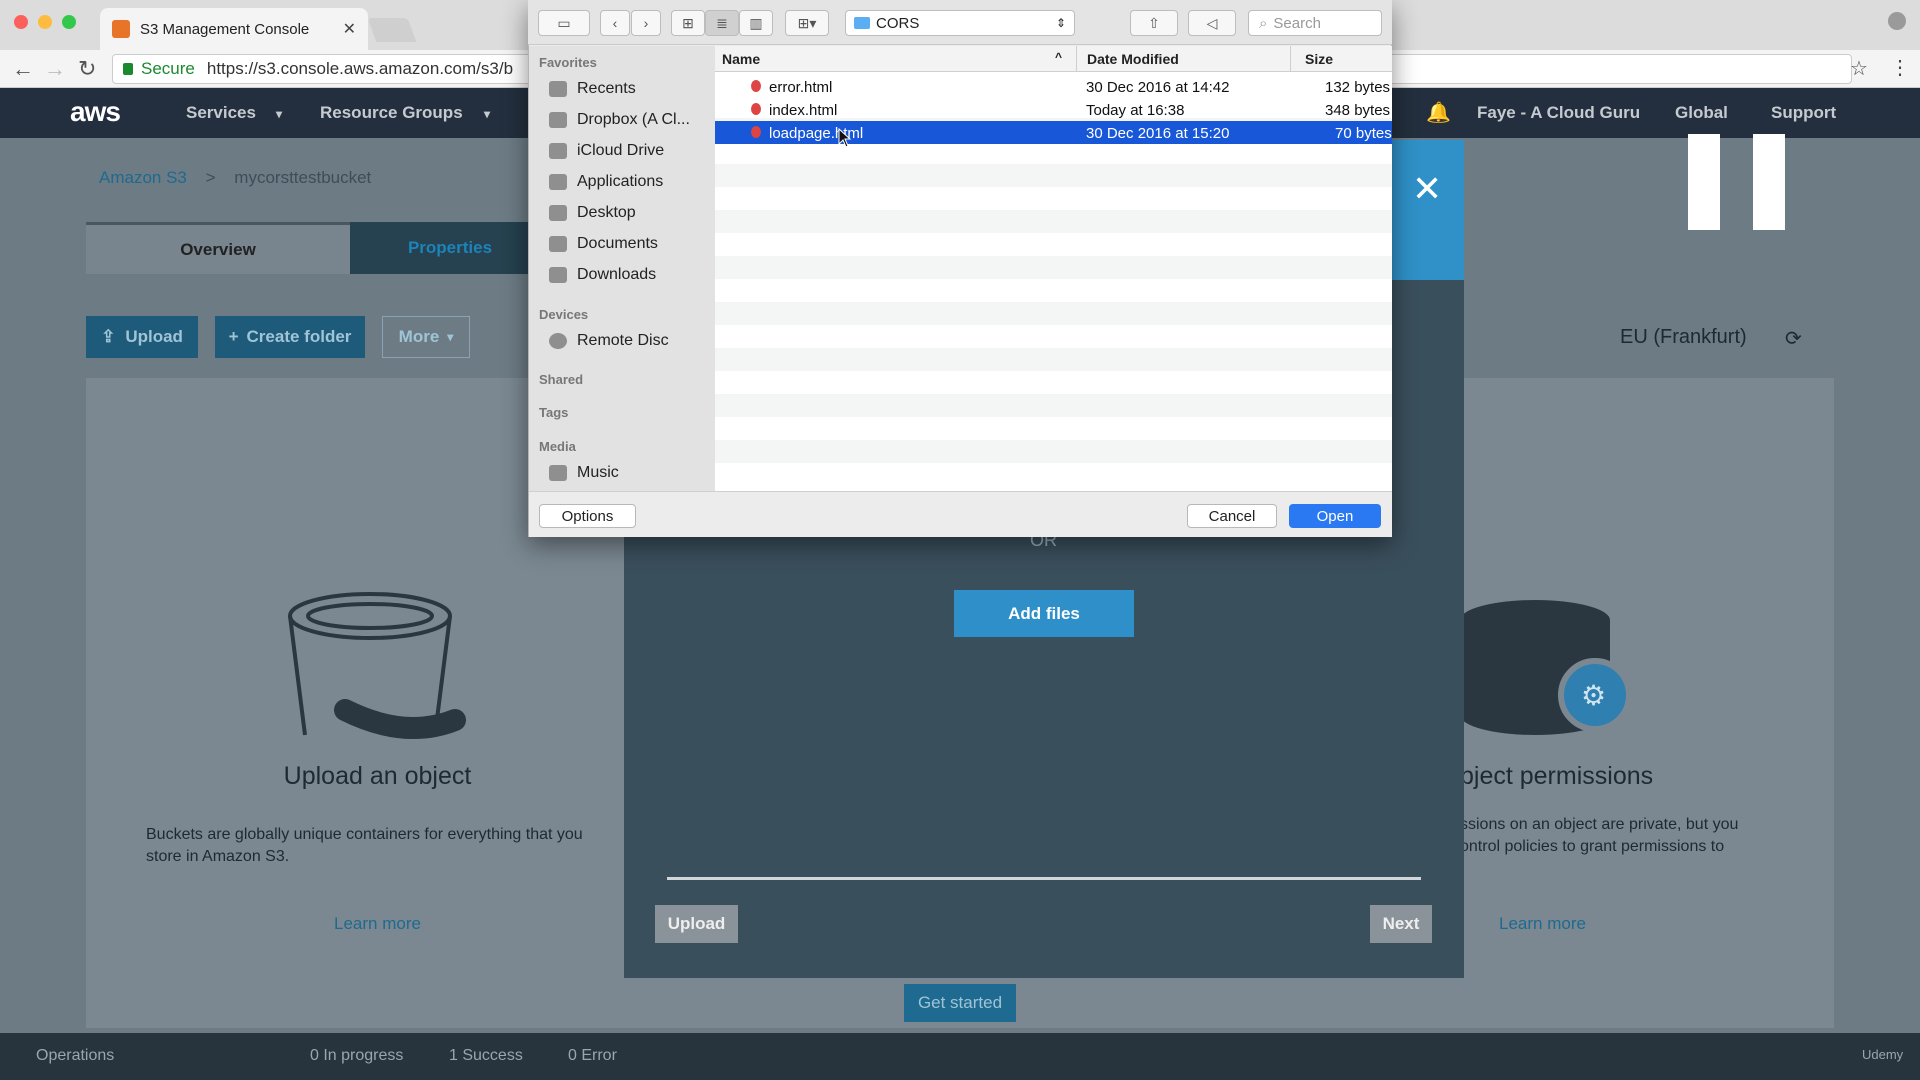 The width and height of the screenshot is (1920, 1080). What do you see at coordinates (722, 23) in the screenshot?
I see `list-view-icon: ≣` at bounding box center [722, 23].